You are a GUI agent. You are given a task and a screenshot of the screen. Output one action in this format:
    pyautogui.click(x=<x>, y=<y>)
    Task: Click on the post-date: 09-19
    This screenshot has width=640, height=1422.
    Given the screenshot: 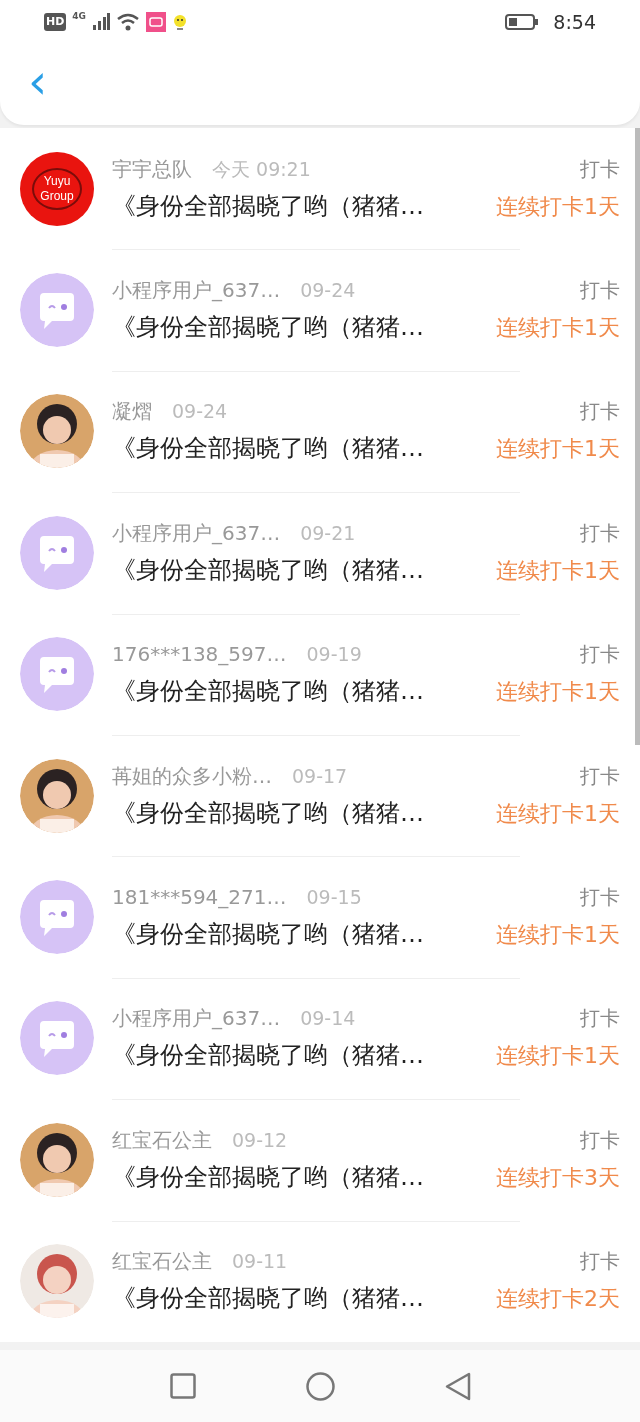 What is the action you would take?
    pyautogui.click(x=334, y=654)
    